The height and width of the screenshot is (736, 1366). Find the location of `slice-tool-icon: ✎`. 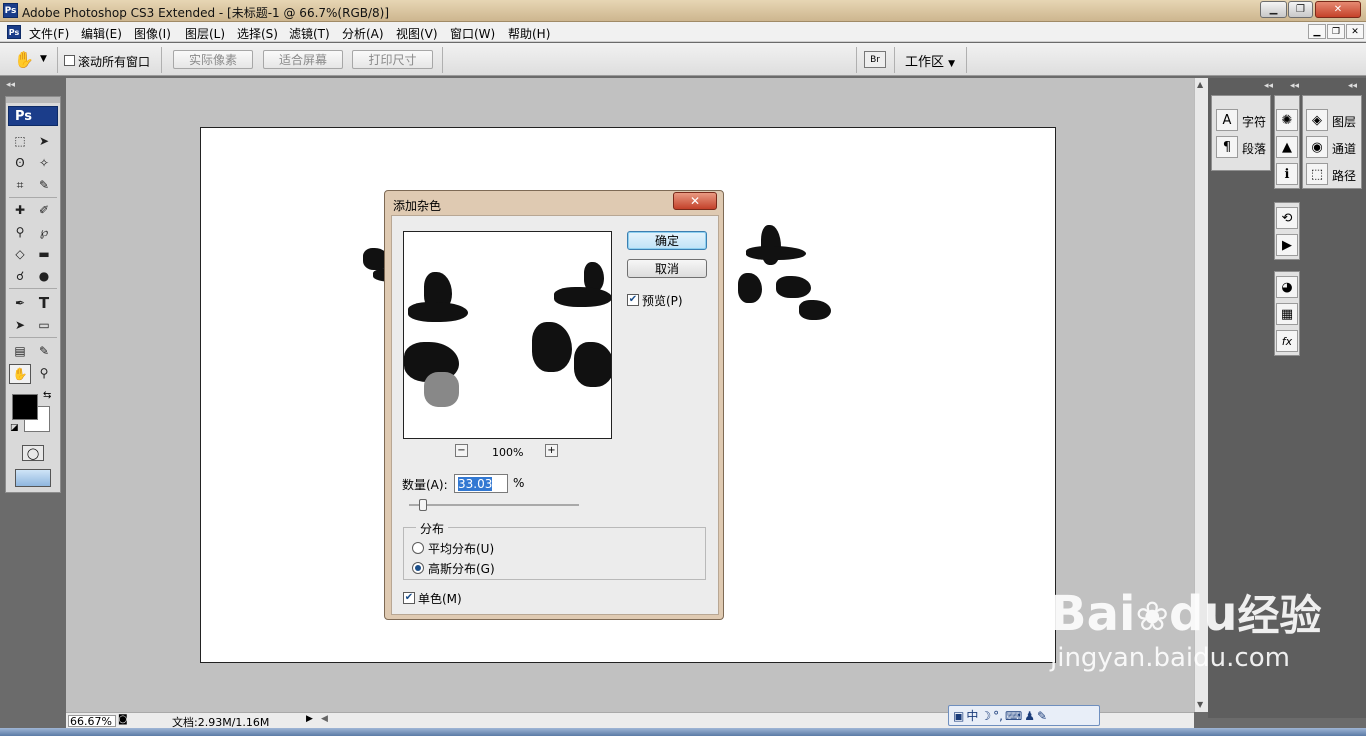

slice-tool-icon: ✎ is located at coordinates (44, 185).